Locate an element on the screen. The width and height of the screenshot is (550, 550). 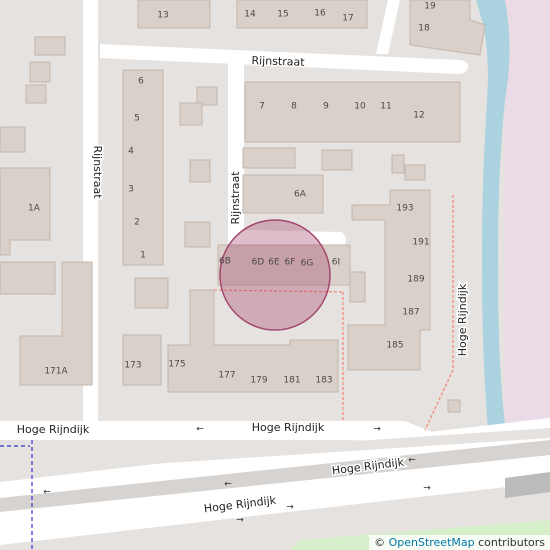
house-number: 18 is located at coordinates (424, 29).